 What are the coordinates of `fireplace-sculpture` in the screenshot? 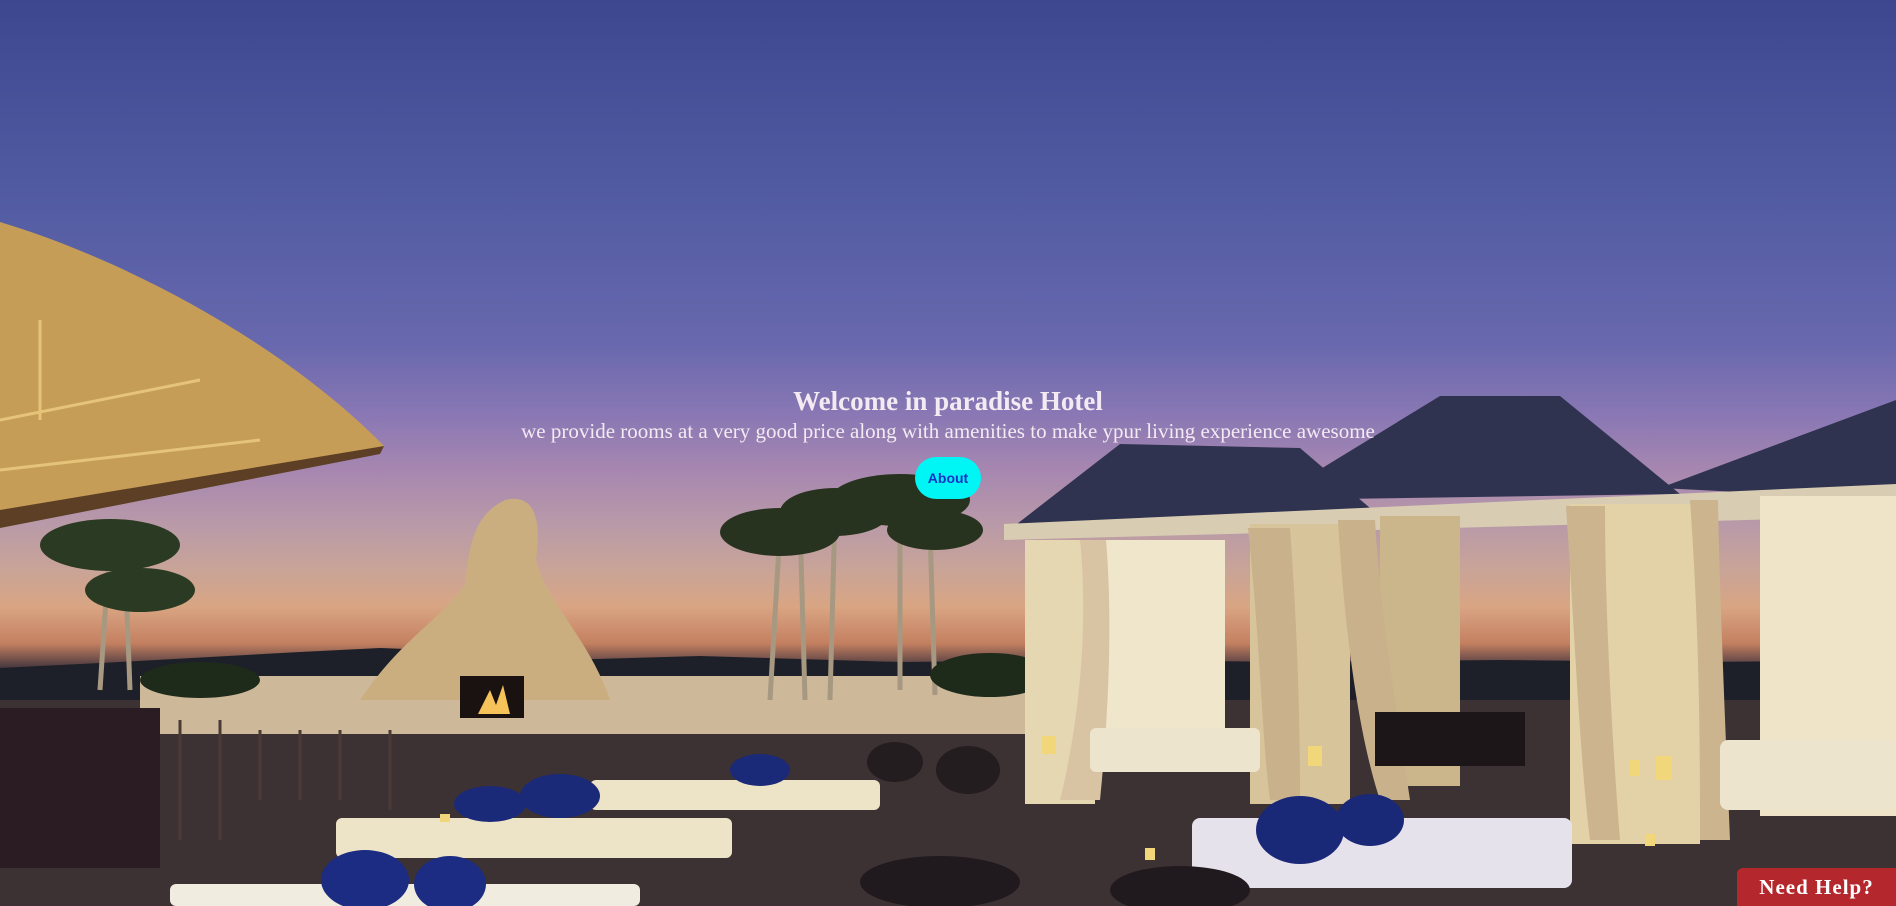 It's located at (485, 599).